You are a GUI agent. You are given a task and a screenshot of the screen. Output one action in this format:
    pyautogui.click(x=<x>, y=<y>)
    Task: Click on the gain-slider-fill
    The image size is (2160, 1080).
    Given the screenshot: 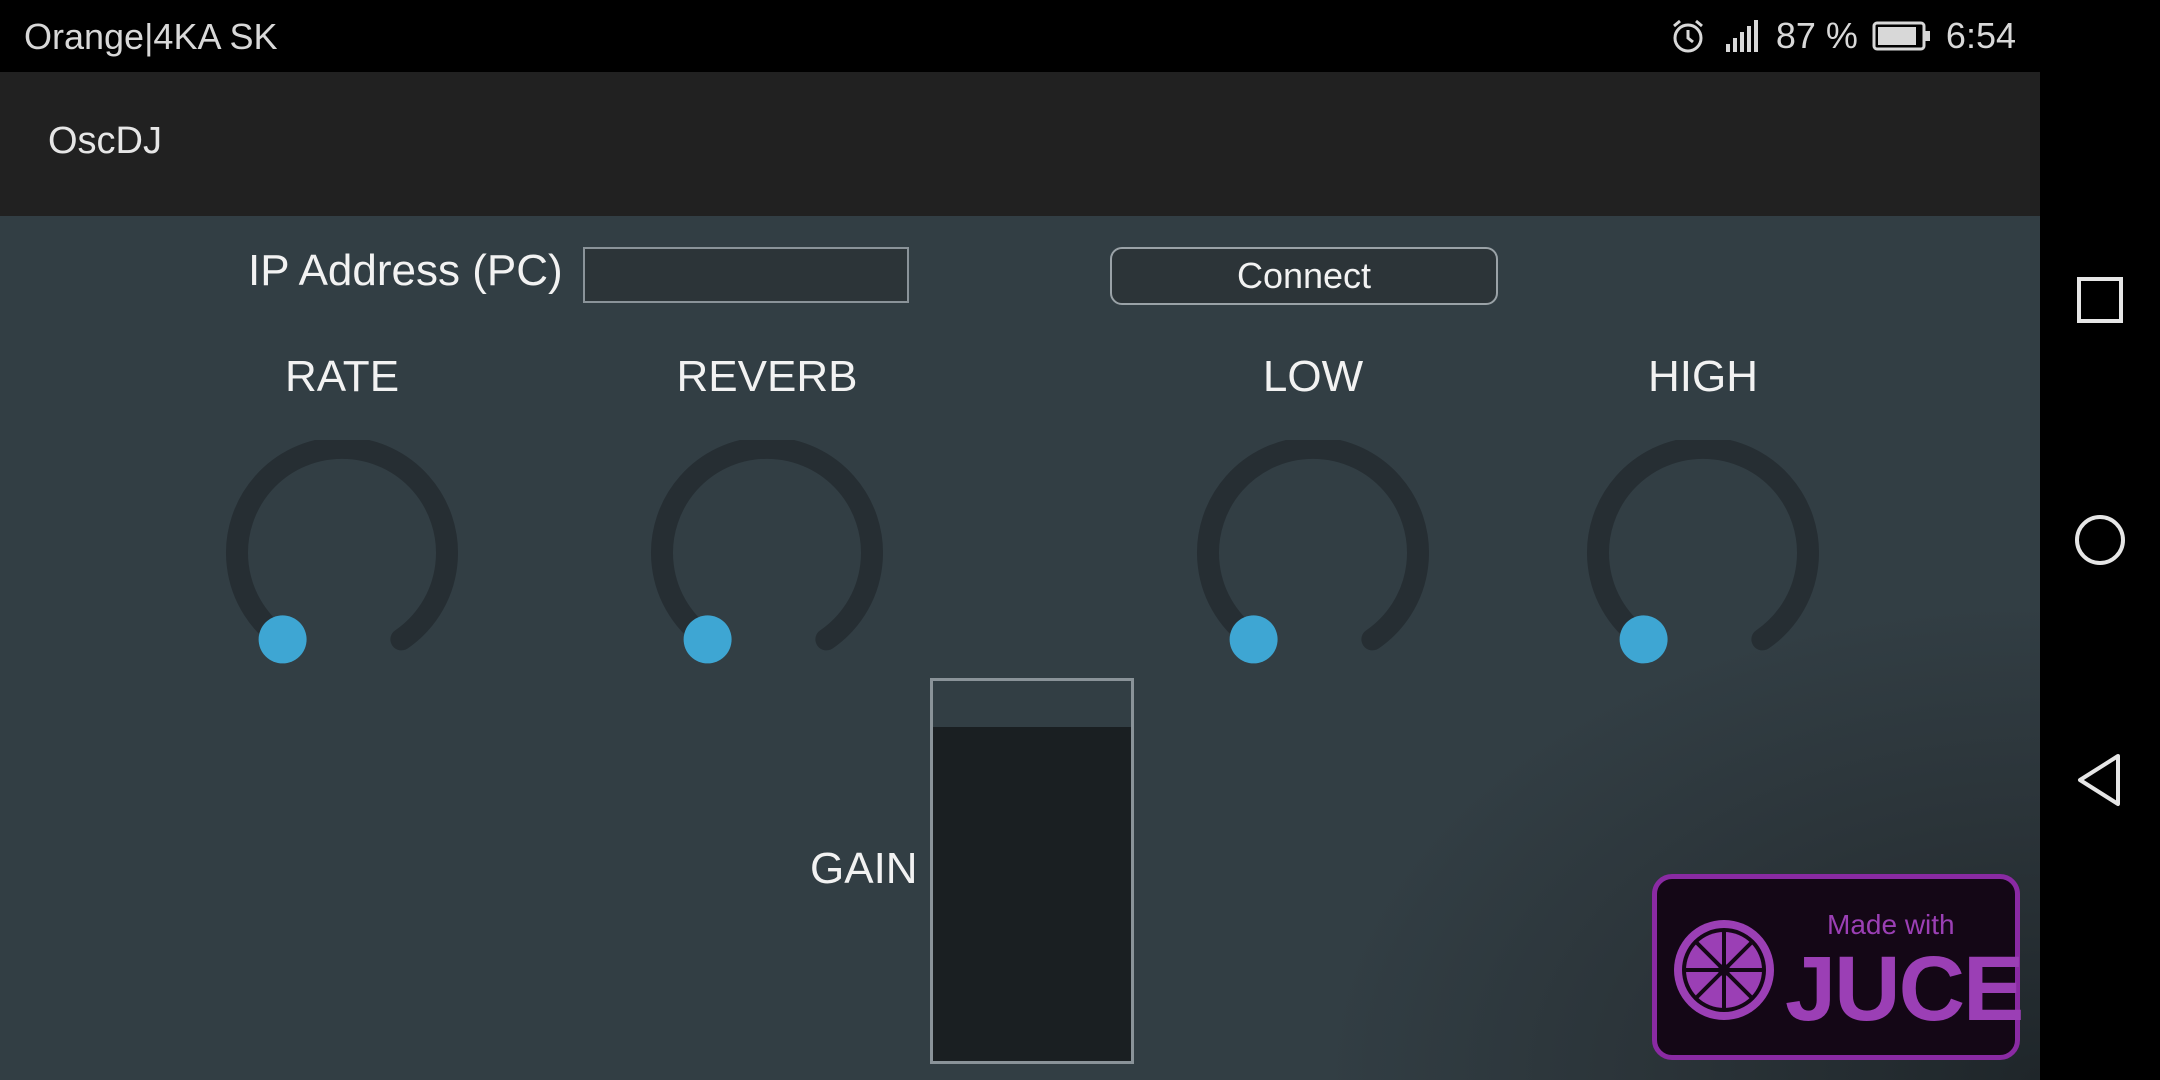 What is the action you would take?
    pyautogui.click(x=1032, y=893)
    